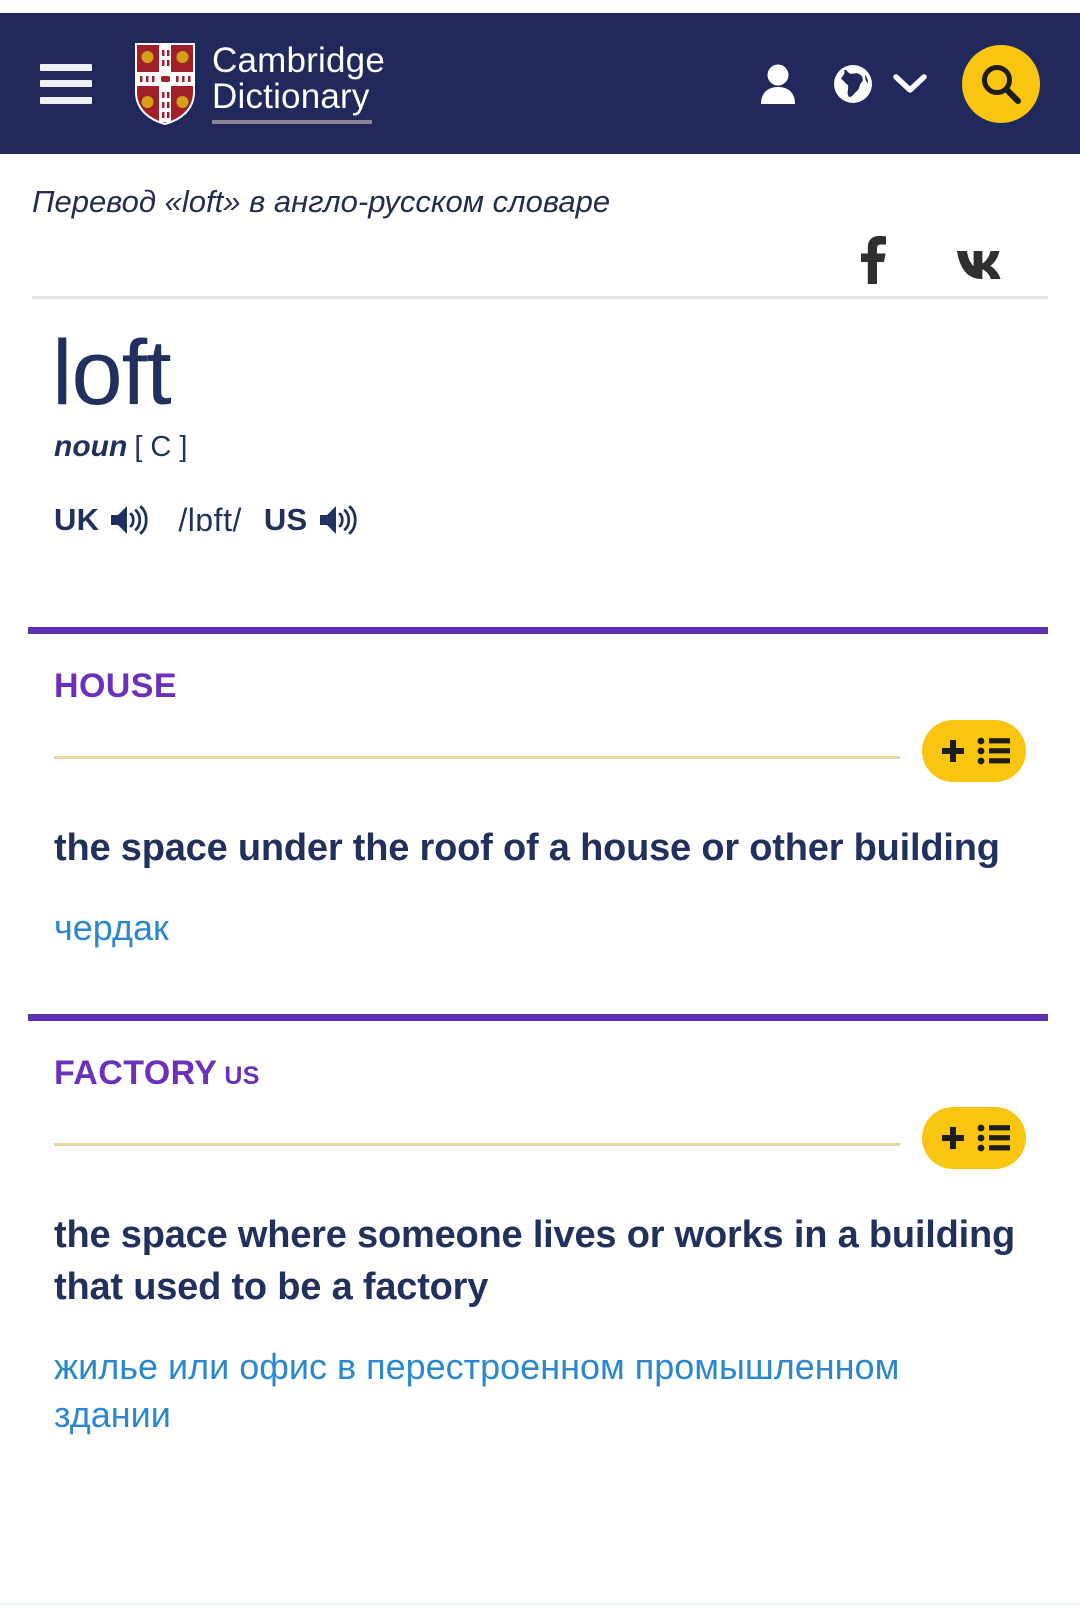  Describe the element at coordinates (91, 446) in the screenshot. I see `part-of-speech: noun` at that location.